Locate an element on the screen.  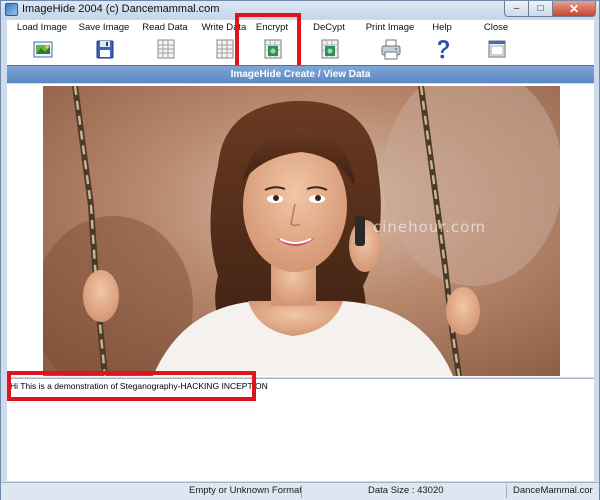
close-button: Close is located at coordinates (496, 43).